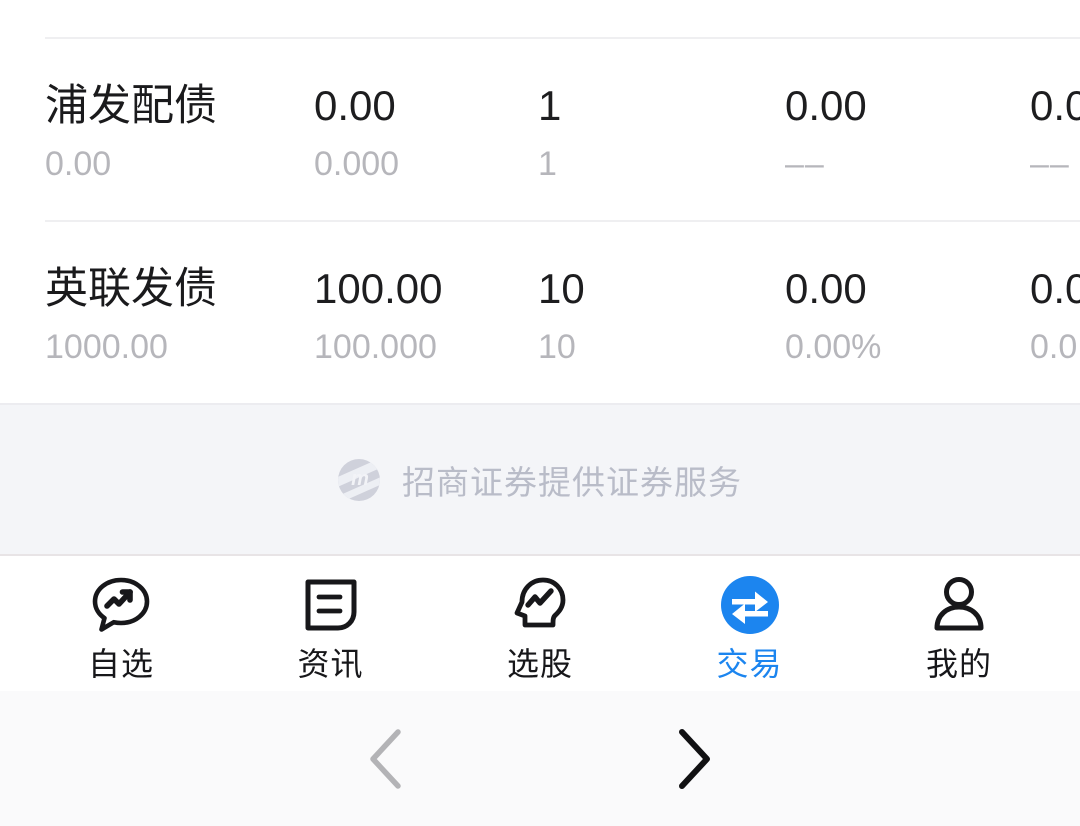 This screenshot has height=826, width=1080. I want to click on price-value: 0.00, so click(355, 105).